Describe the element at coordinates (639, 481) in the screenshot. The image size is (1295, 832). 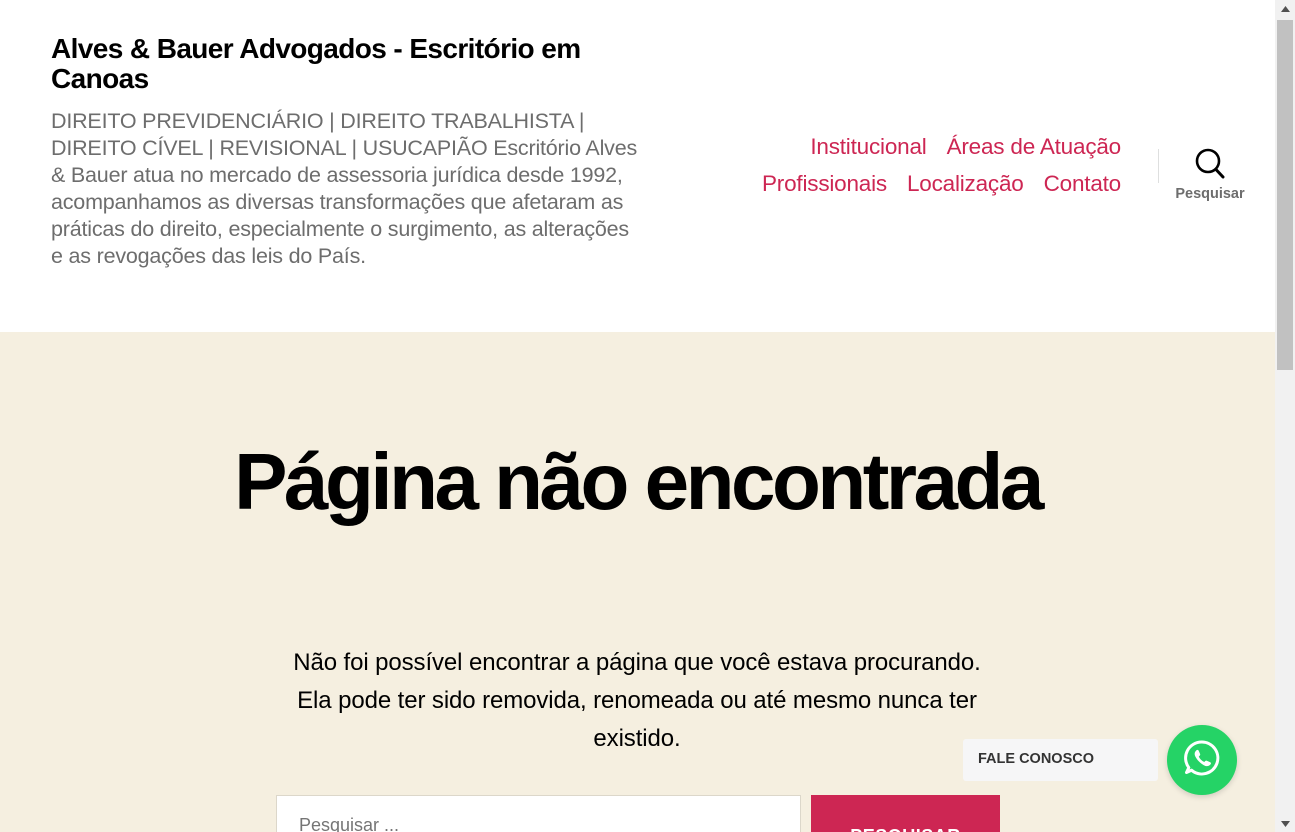
I see `page-title: Página não encontrada` at that location.